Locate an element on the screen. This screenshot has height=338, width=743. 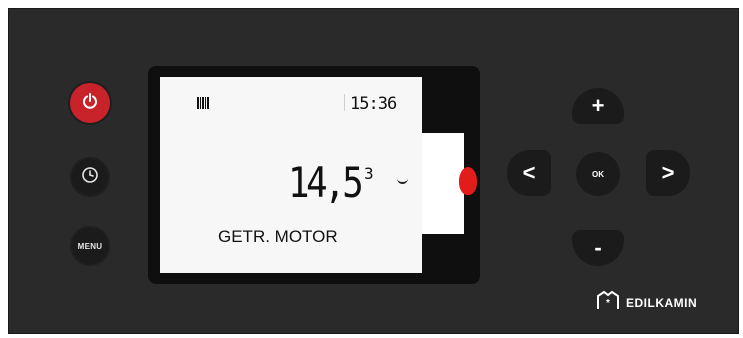
alarm-icon is located at coordinates (468, 181).